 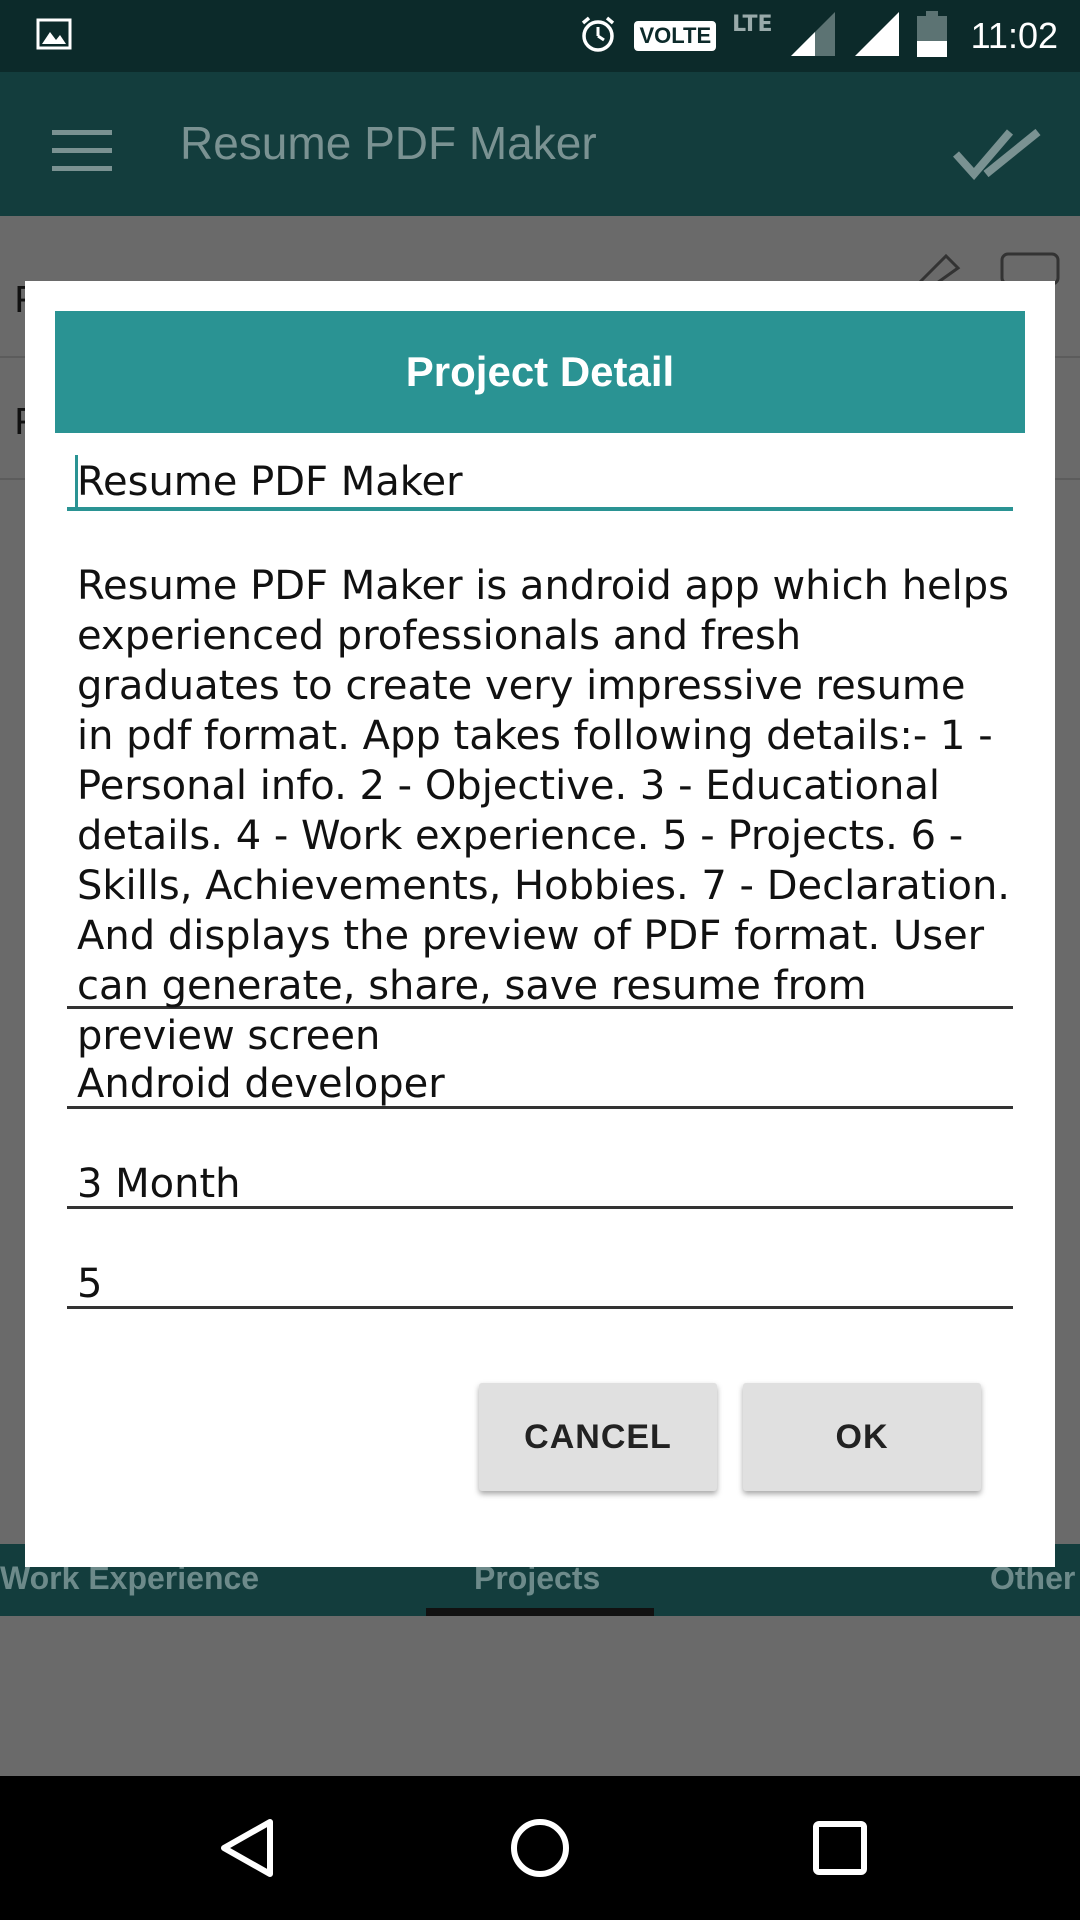 I want to click on signal-weak-icon, so click(x=813, y=36).